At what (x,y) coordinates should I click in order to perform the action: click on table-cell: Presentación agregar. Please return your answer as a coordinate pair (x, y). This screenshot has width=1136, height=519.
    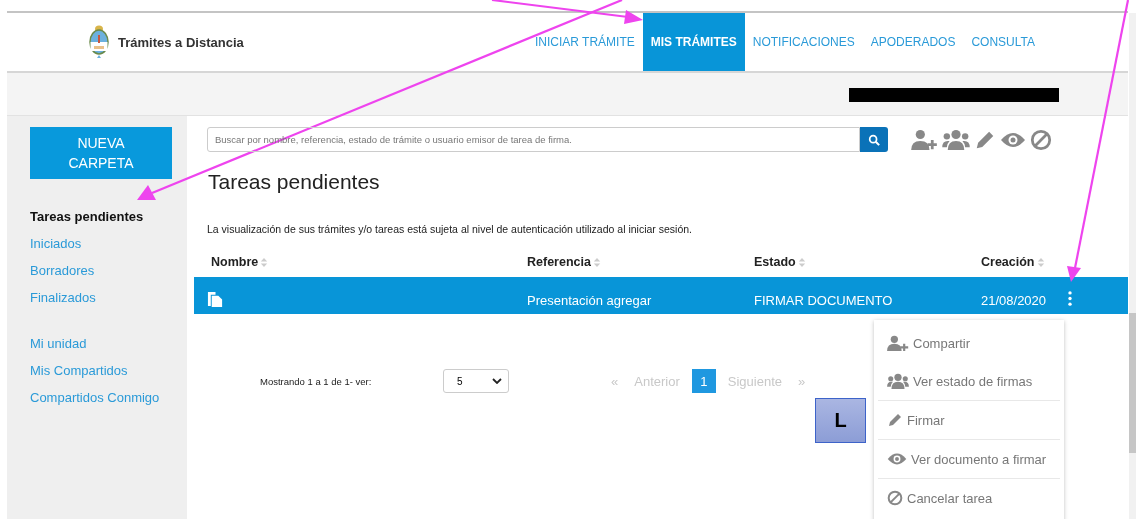
    Looking at the image, I should click on (589, 300).